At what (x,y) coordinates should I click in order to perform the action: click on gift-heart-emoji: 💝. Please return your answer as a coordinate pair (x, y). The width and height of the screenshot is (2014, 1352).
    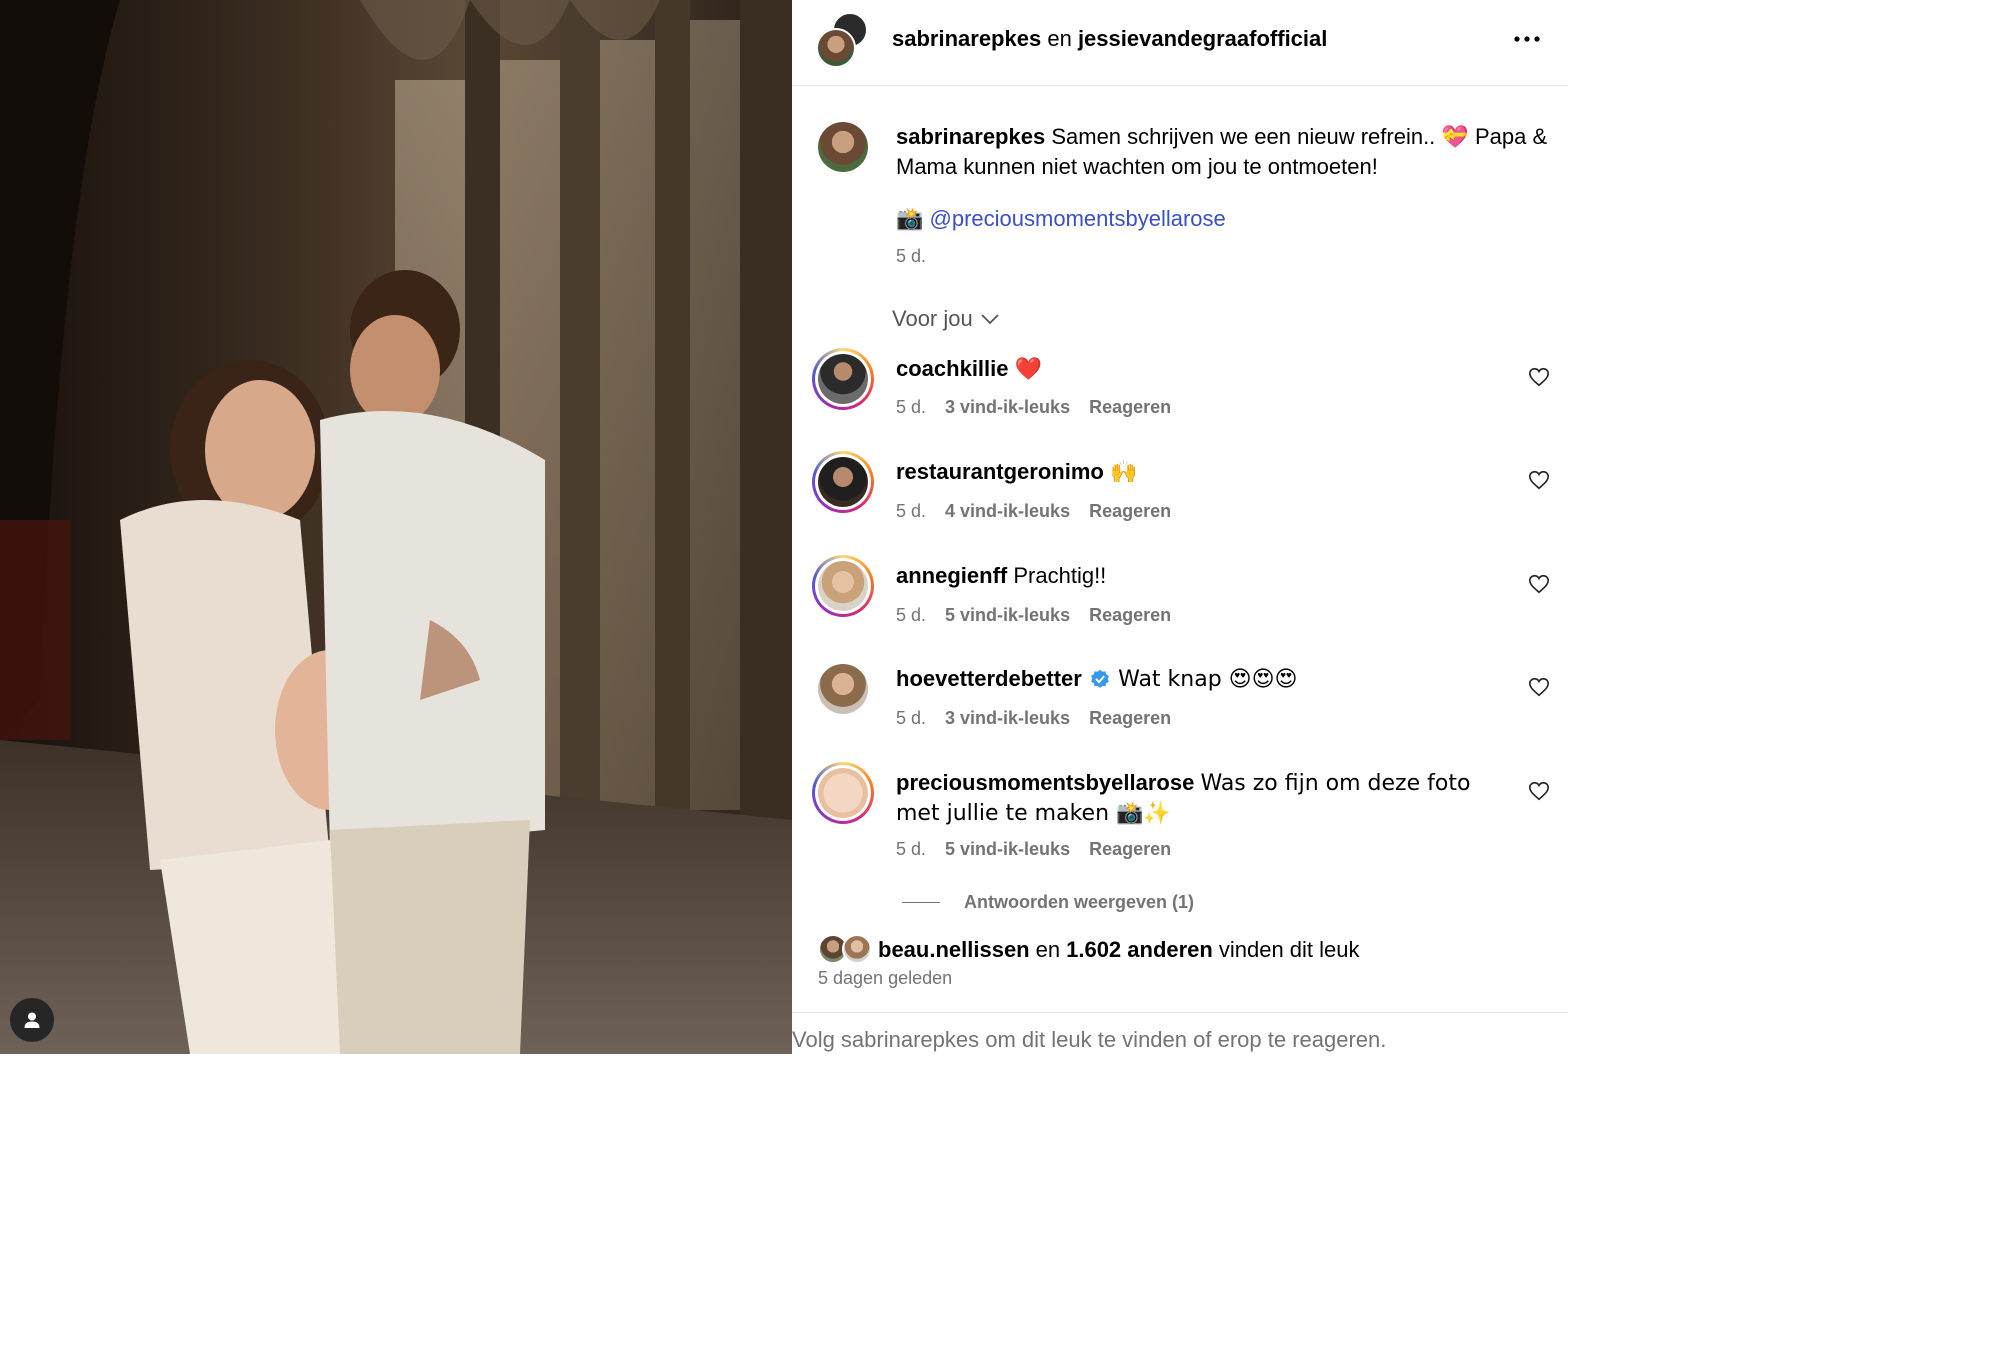
    Looking at the image, I should click on (1455, 137).